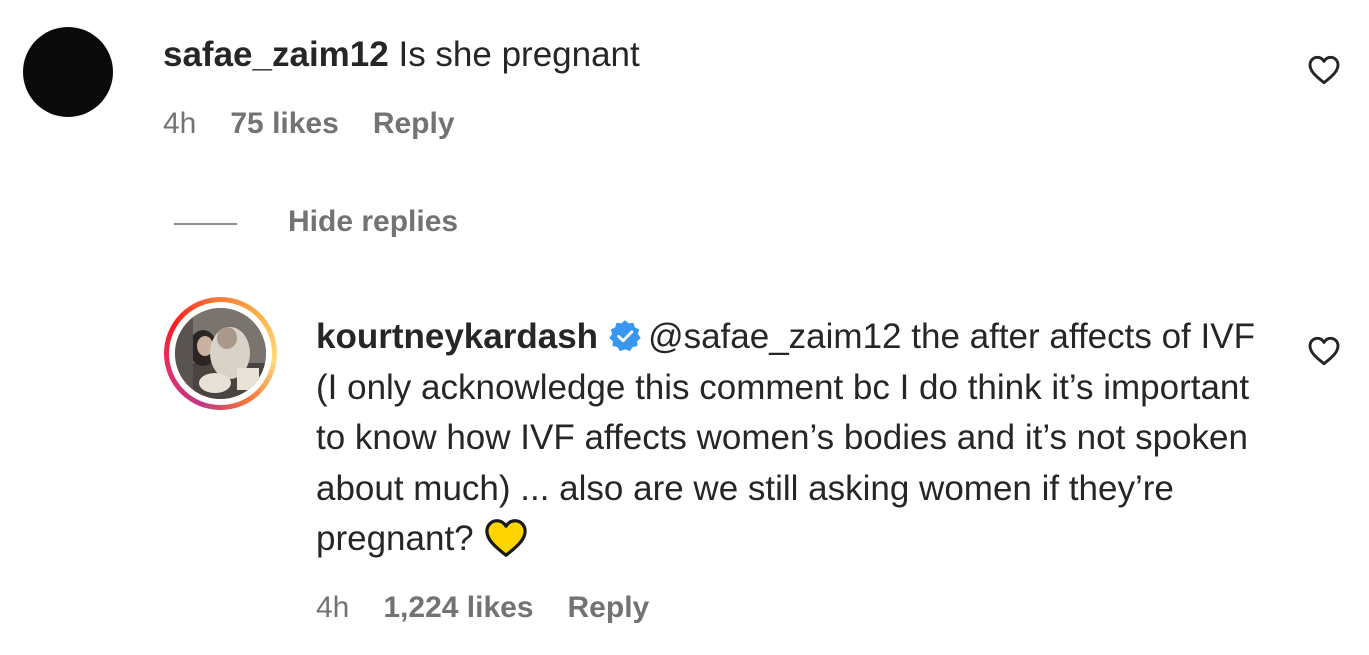 The image size is (1369, 655). I want to click on comment-text: safae_zaim12 Is she pregnant, so click(401, 55).